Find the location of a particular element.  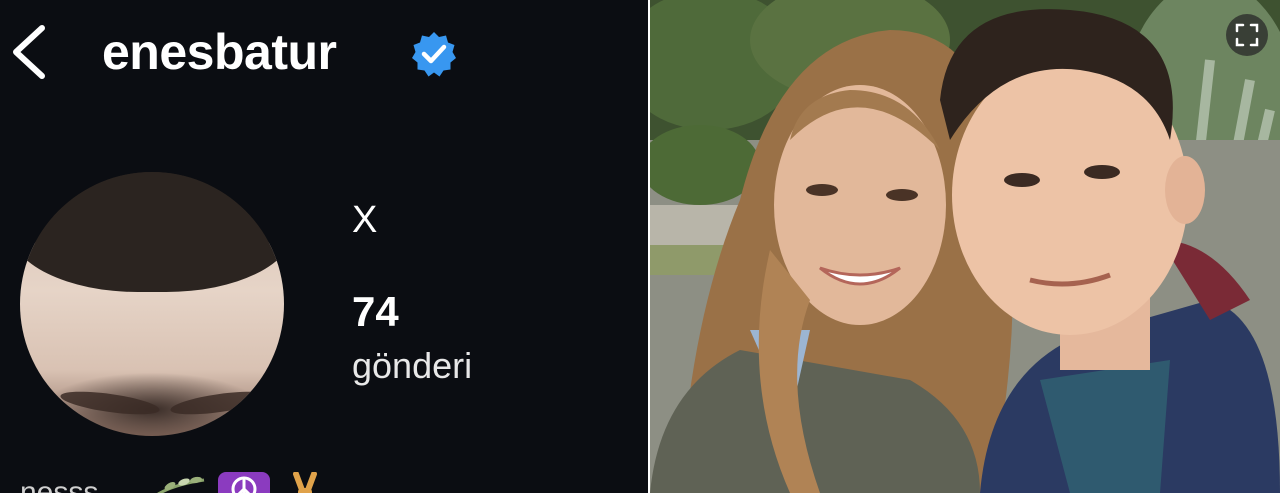

chevron-left-icon is located at coordinates (29, 52).